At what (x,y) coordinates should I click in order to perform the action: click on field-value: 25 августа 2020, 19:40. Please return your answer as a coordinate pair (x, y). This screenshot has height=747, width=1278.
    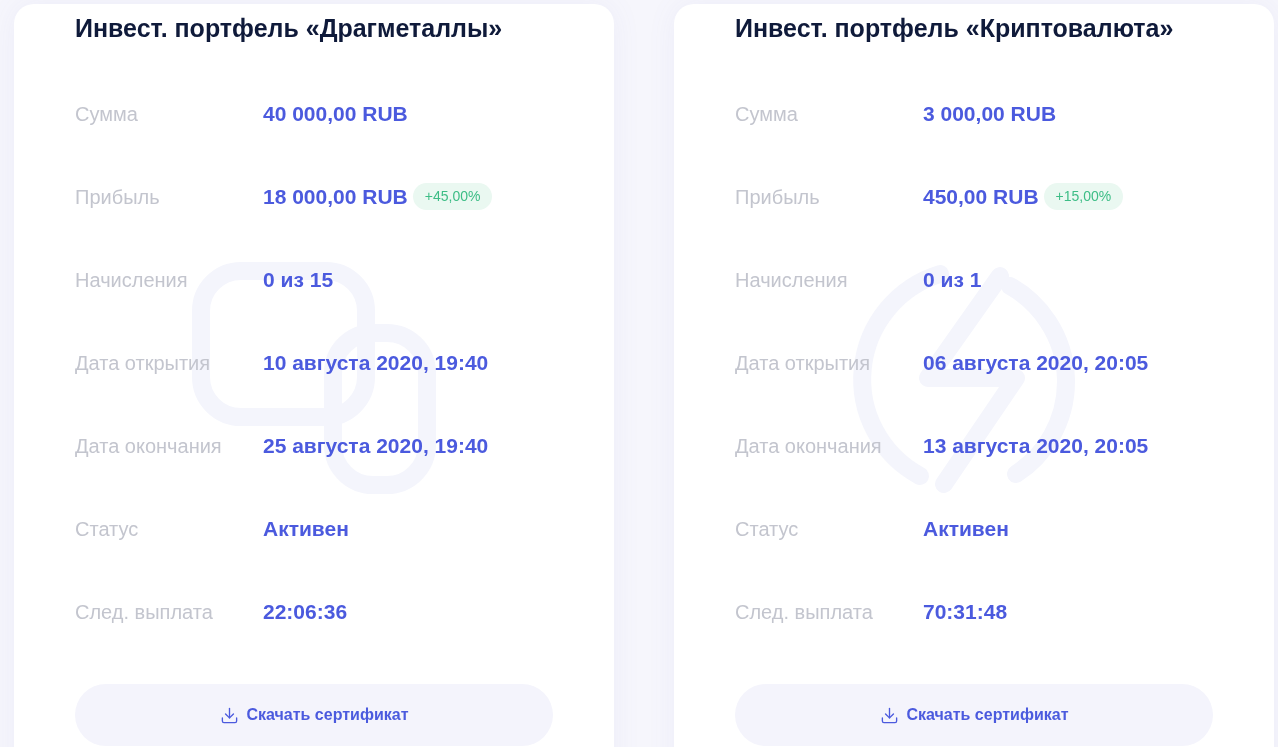
    Looking at the image, I should click on (376, 445).